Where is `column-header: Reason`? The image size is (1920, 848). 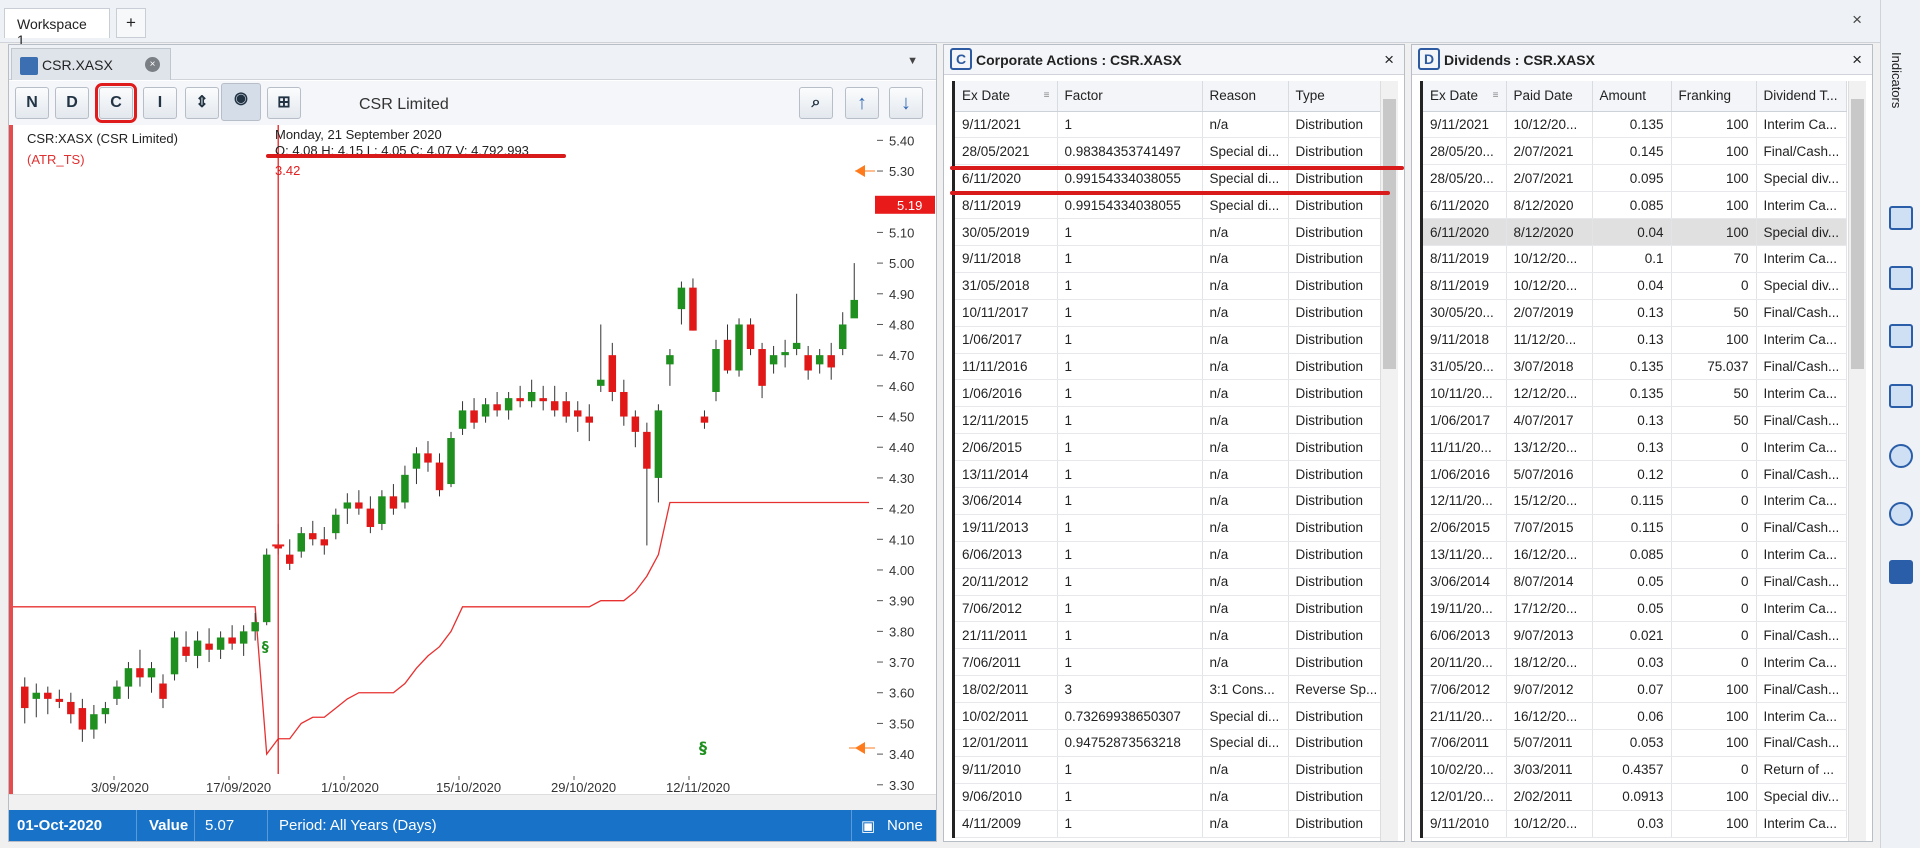 column-header: Reason is located at coordinates (1245, 96).